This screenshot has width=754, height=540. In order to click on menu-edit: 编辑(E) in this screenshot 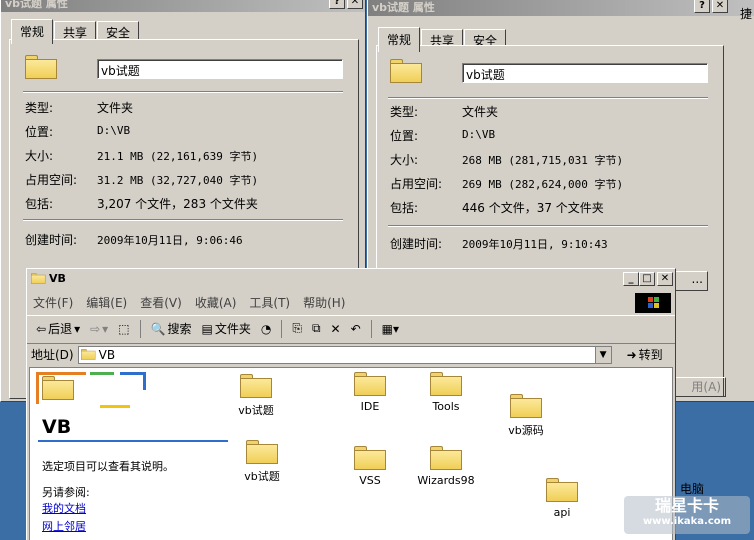, I will do `click(106, 302)`.